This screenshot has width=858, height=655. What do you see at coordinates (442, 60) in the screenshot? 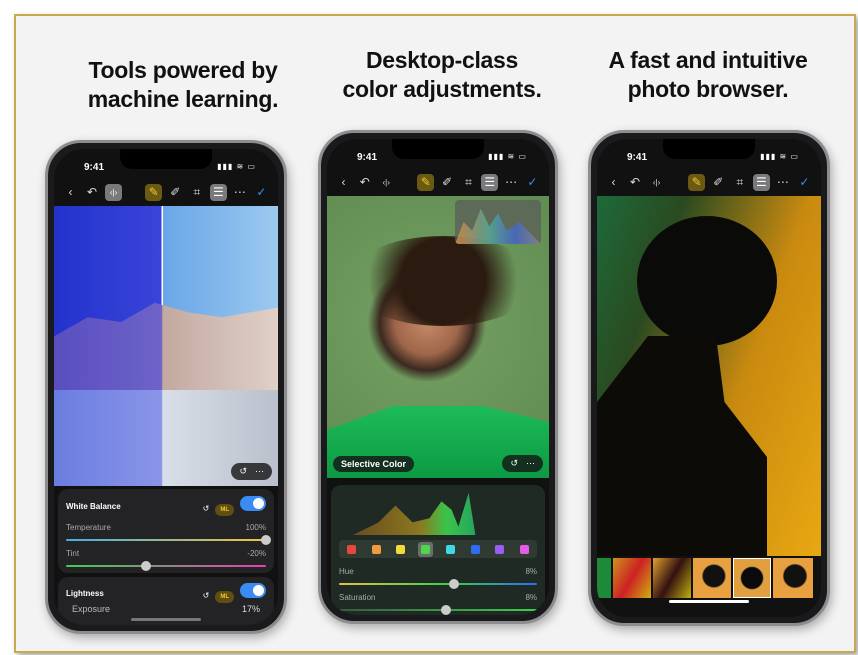
I see `headline-line: Desktop-class` at bounding box center [442, 60].